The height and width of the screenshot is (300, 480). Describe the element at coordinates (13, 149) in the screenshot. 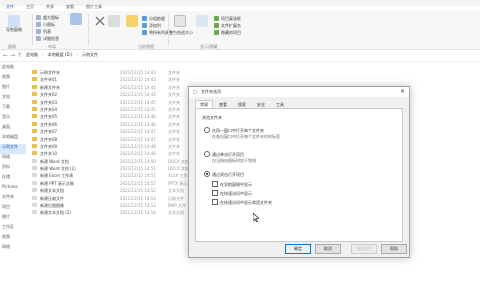

I see `nav-item: 示例文件` at that location.